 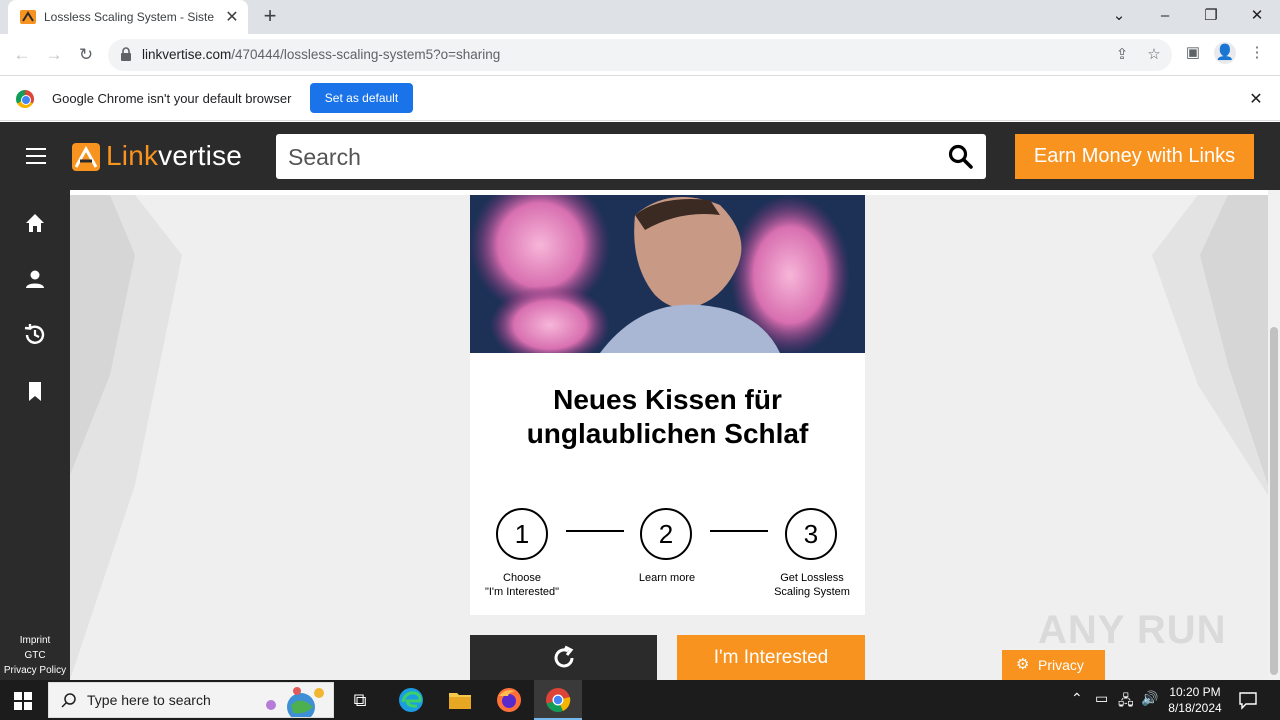 I want to click on tray-chevron-icon: ⌃, so click(x=1077, y=698).